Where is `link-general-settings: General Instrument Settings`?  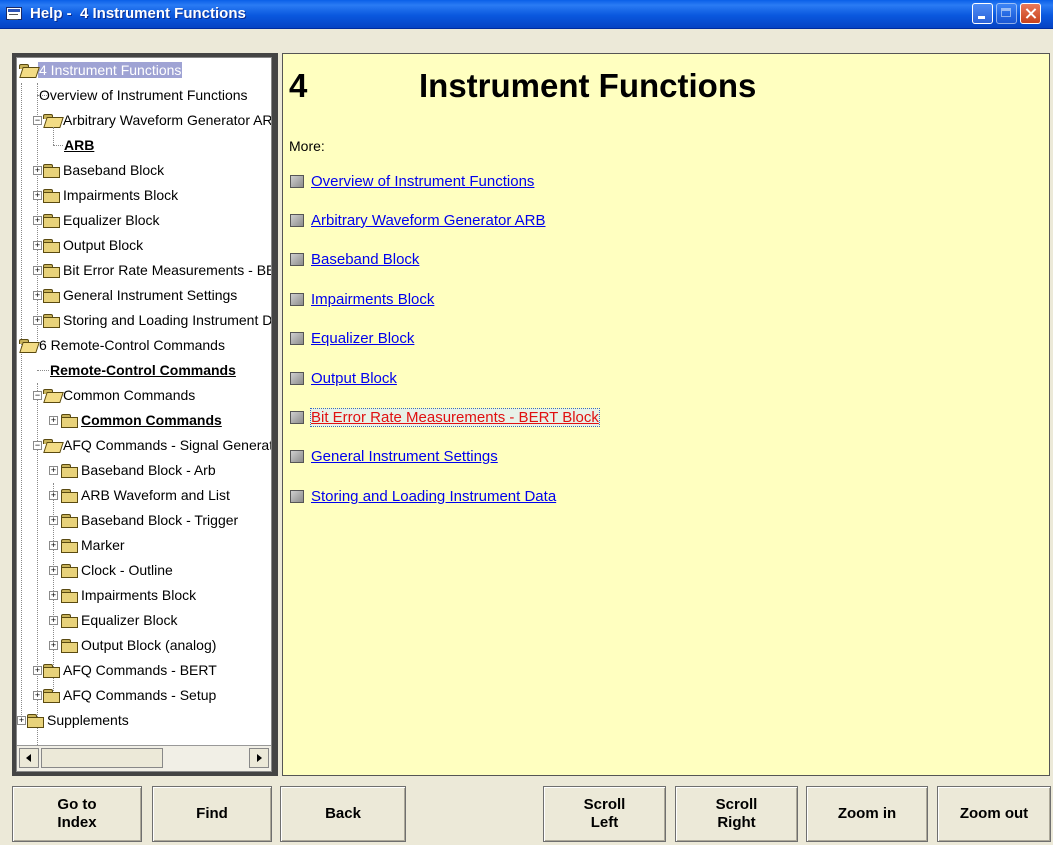 link-general-settings: General Instrument Settings is located at coordinates (404, 456).